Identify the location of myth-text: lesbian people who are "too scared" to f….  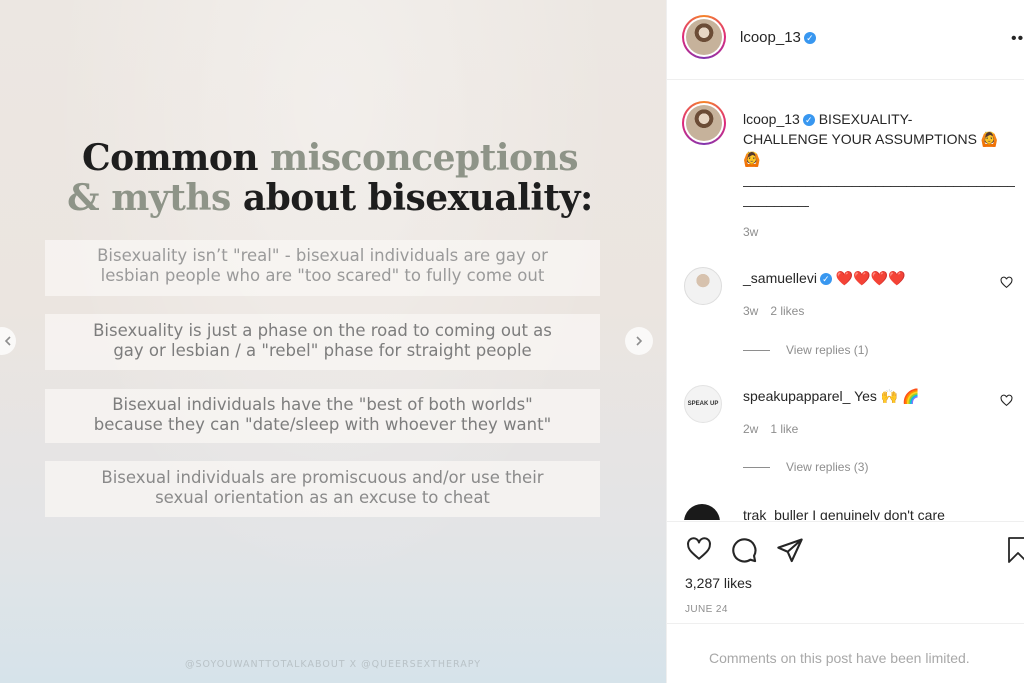
(322, 275).